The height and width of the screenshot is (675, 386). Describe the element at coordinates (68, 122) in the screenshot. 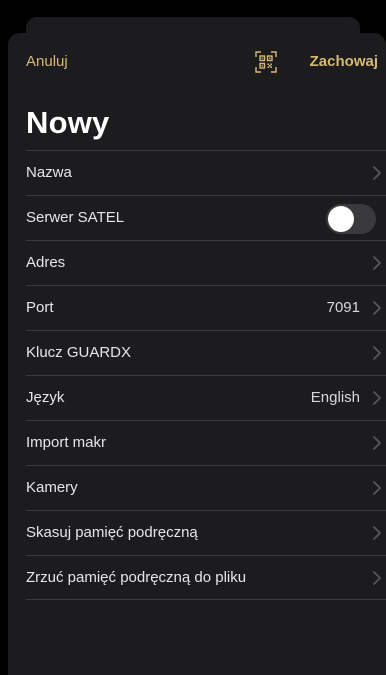

I see `page-title: Nowy` at that location.